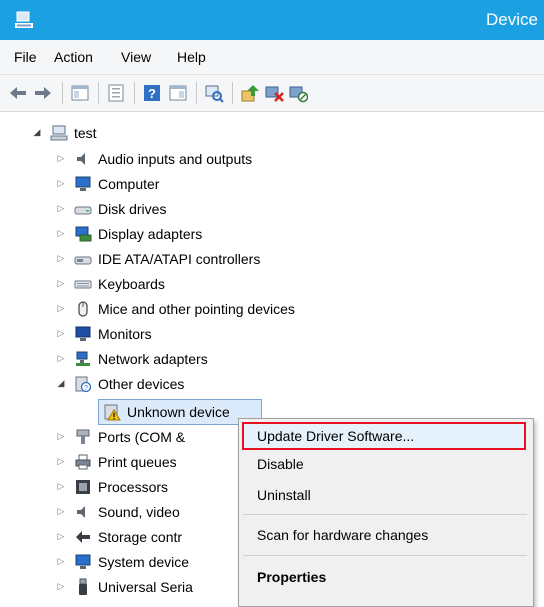 The height and width of the screenshot is (607, 544). What do you see at coordinates (83, 384) in the screenshot?
I see `other-devices-icon: ?` at bounding box center [83, 384].